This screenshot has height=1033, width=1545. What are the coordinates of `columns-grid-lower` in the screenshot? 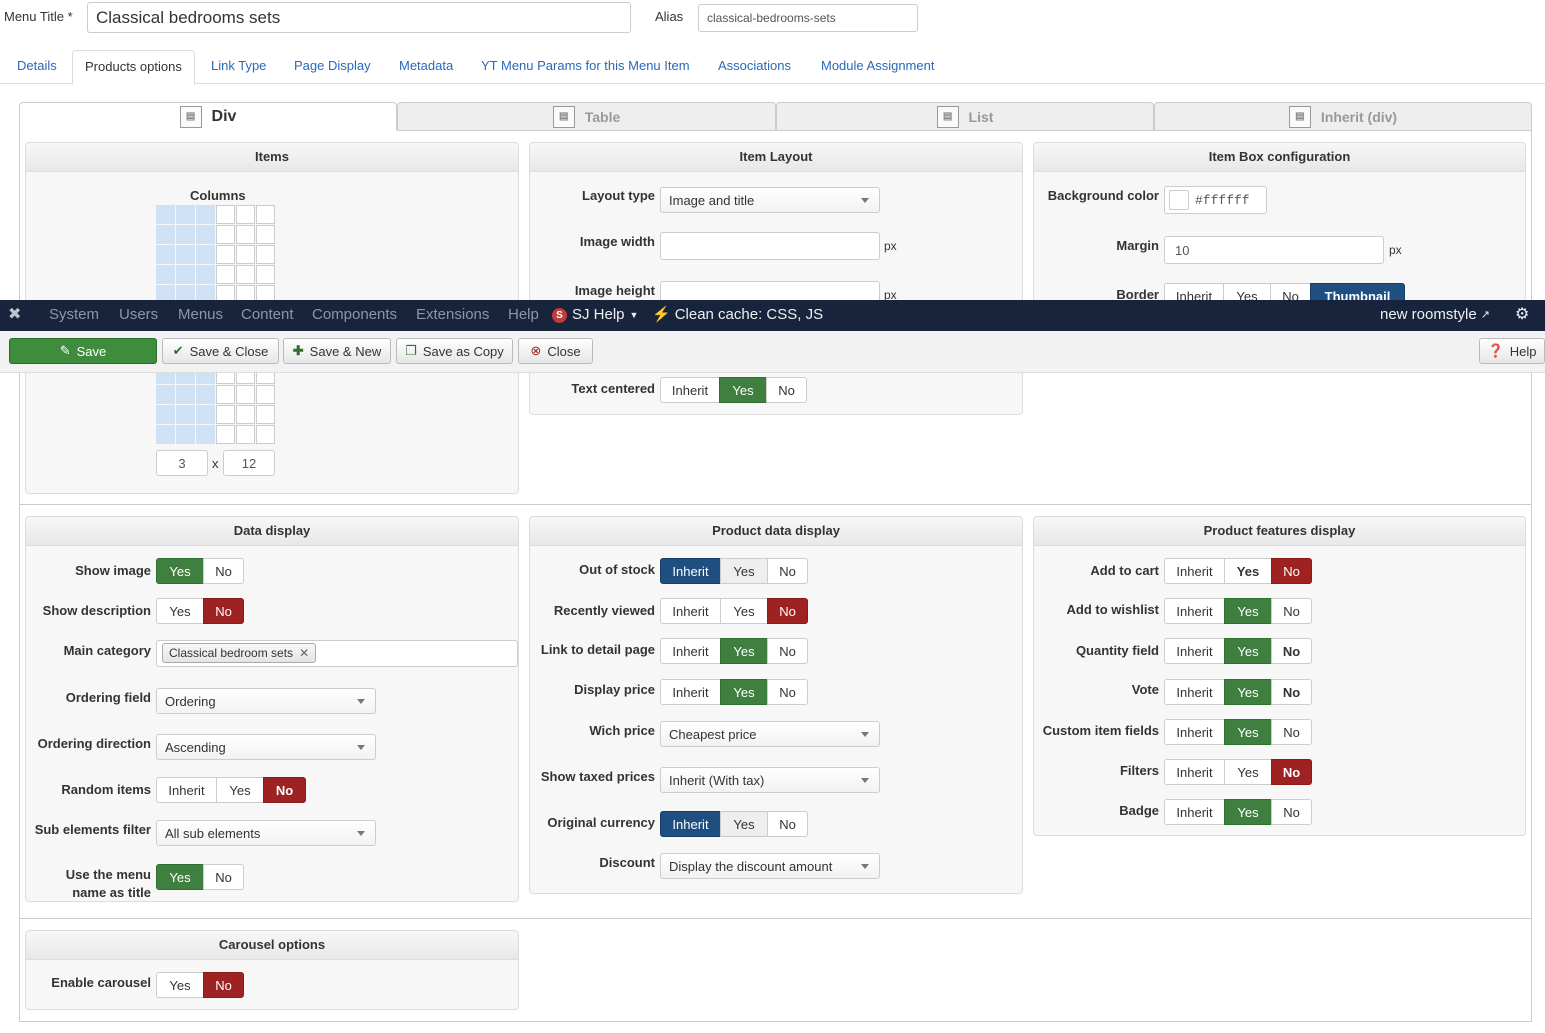 It's located at (215, 404).